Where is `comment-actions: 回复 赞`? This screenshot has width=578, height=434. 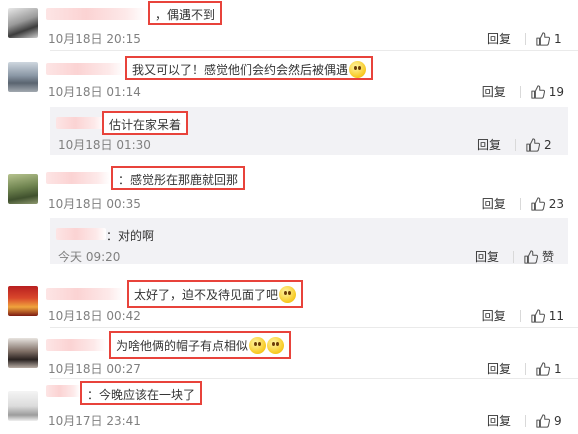 comment-actions: 回复 赞 is located at coordinates (514, 256).